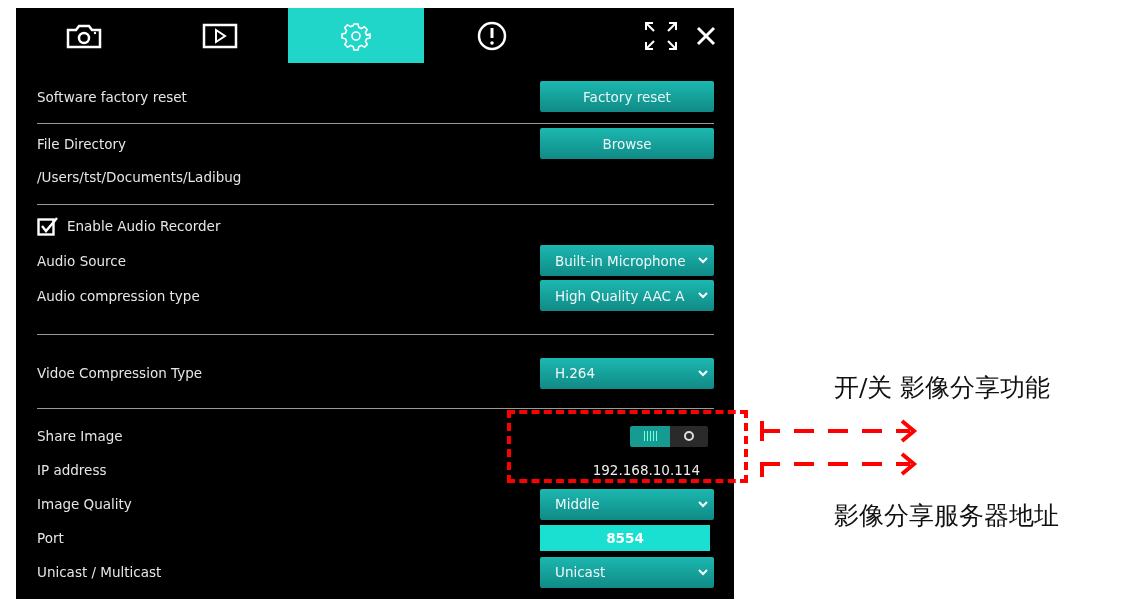  What do you see at coordinates (119, 373) in the screenshot?
I see `setting-label: Vidoe Compression Type` at bounding box center [119, 373].